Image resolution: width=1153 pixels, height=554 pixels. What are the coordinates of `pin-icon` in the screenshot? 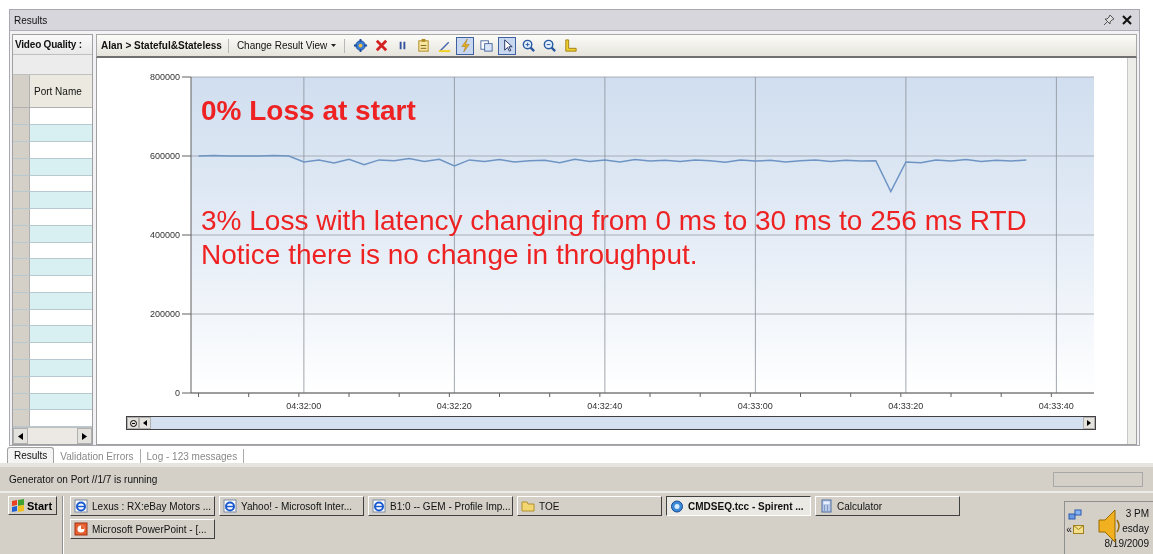 It's located at (1109, 20).